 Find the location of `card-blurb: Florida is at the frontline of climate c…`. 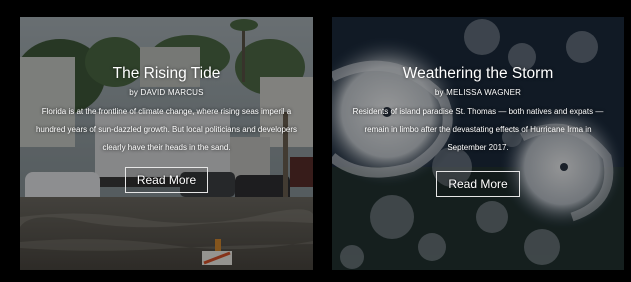

card-blurb: Florida is at the frontline of climate c… is located at coordinates (166, 129).